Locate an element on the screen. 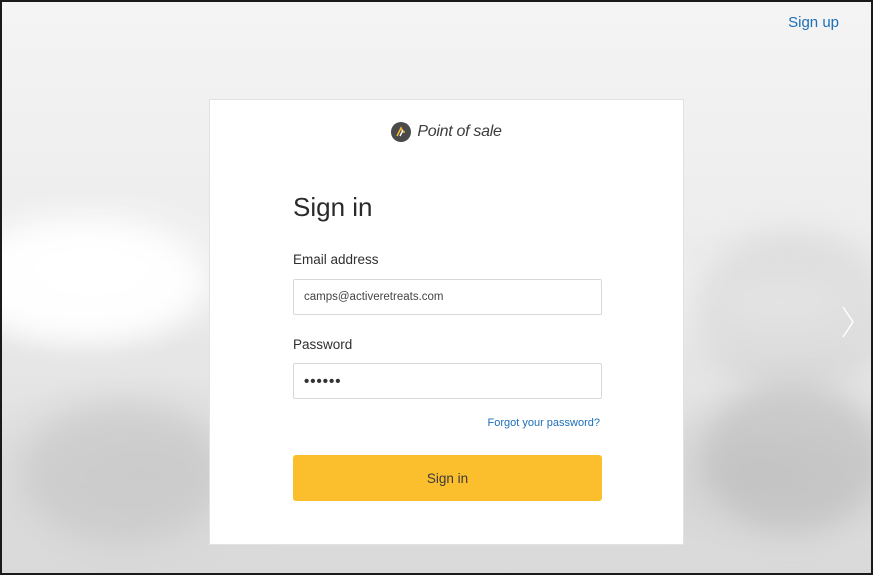 This screenshot has height=575, width=873. brand-logo-icon is located at coordinates (401, 132).